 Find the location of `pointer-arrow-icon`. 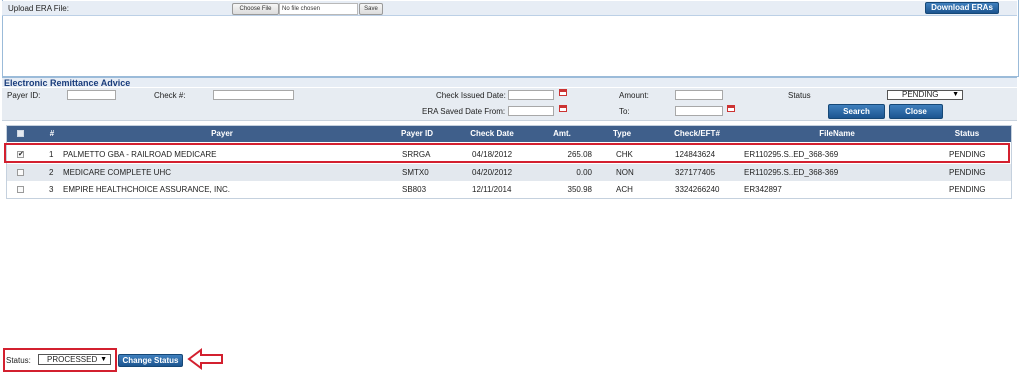

pointer-arrow-icon is located at coordinates (205, 359).